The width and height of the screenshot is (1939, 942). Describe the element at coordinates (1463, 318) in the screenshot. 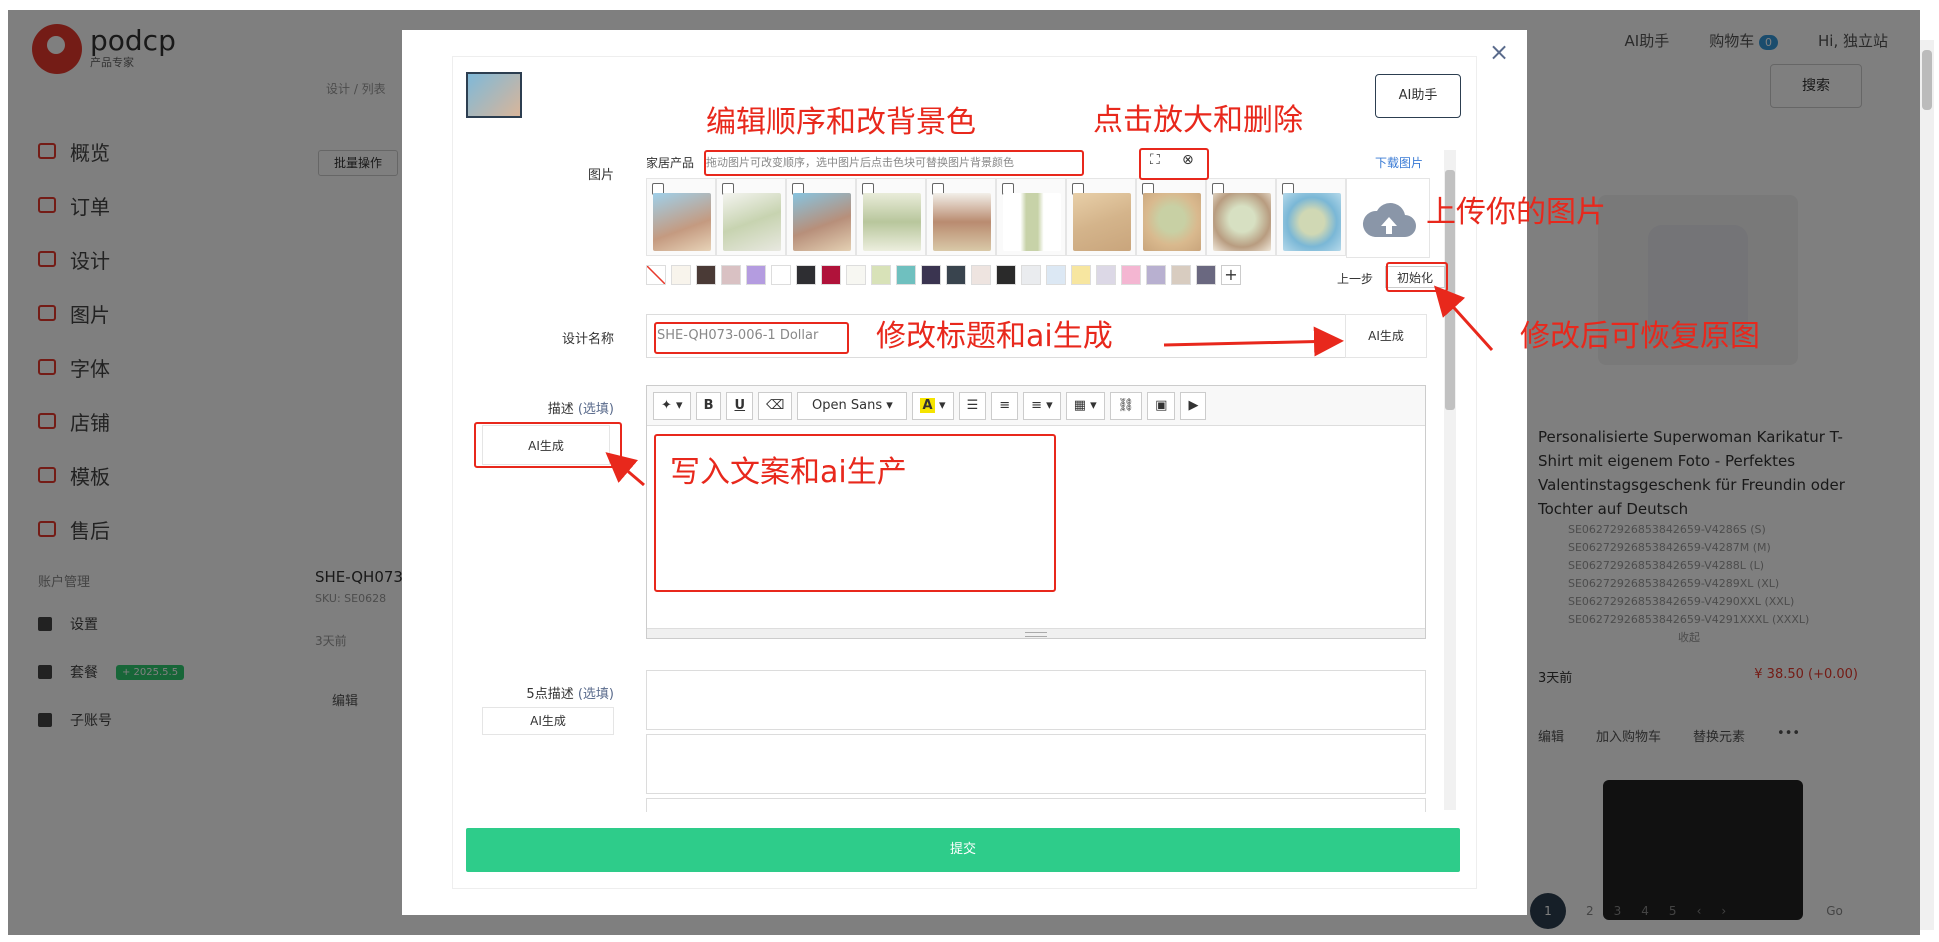

I see `arrow-to-reset` at that location.